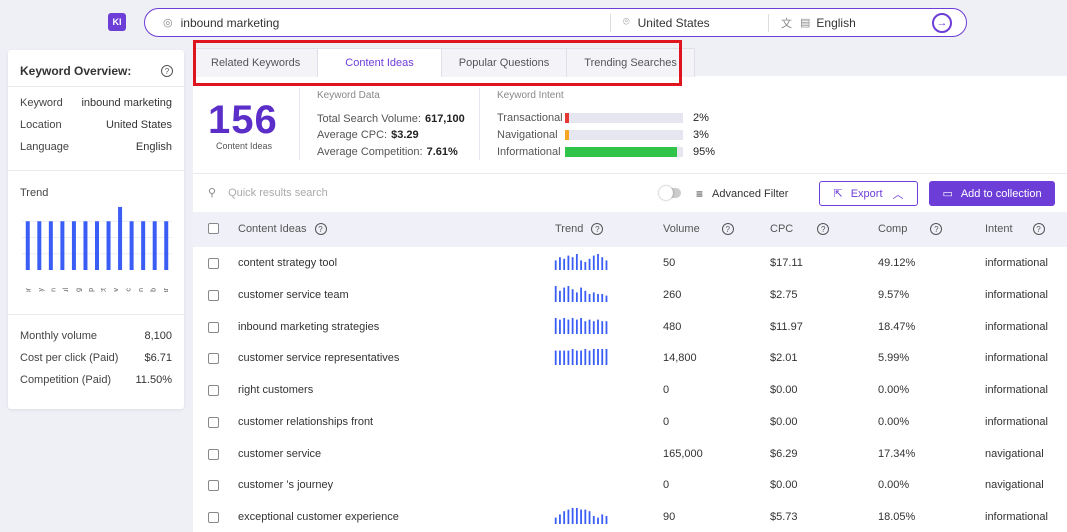 Image resolution: width=1067 pixels, height=532 pixels. What do you see at coordinates (34, 193) in the screenshot?
I see `trend-label: Trend` at bounding box center [34, 193].